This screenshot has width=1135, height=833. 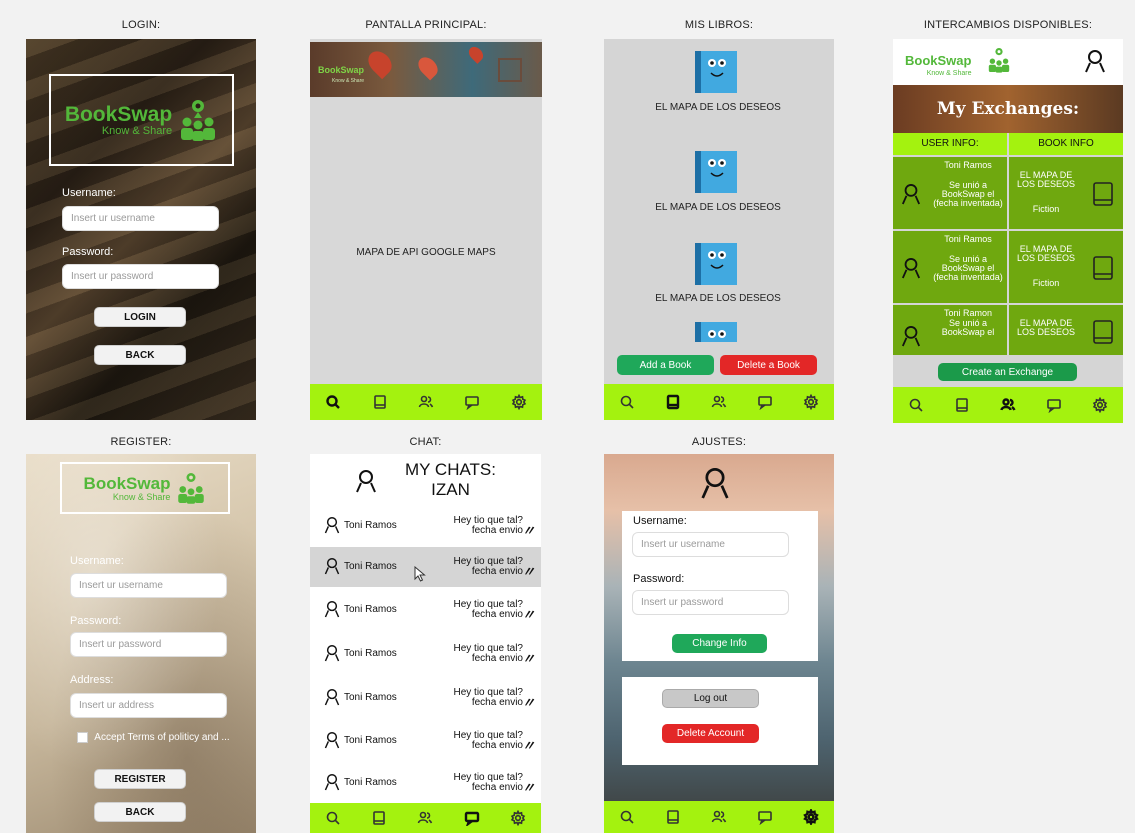 What do you see at coordinates (710, 733) in the screenshot?
I see `delete-account-button: Delete Account` at bounding box center [710, 733].